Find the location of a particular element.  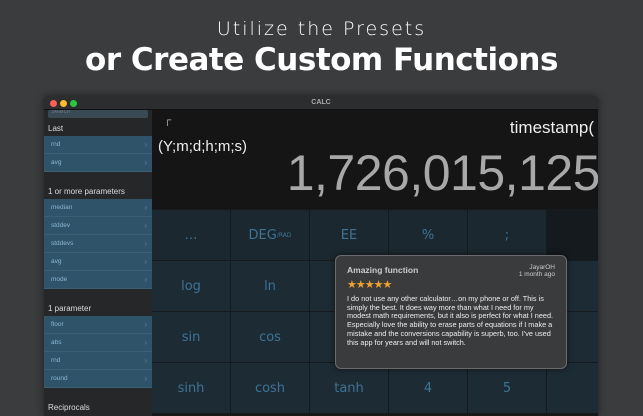

key-label: cosh is located at coordinates (270, 388).